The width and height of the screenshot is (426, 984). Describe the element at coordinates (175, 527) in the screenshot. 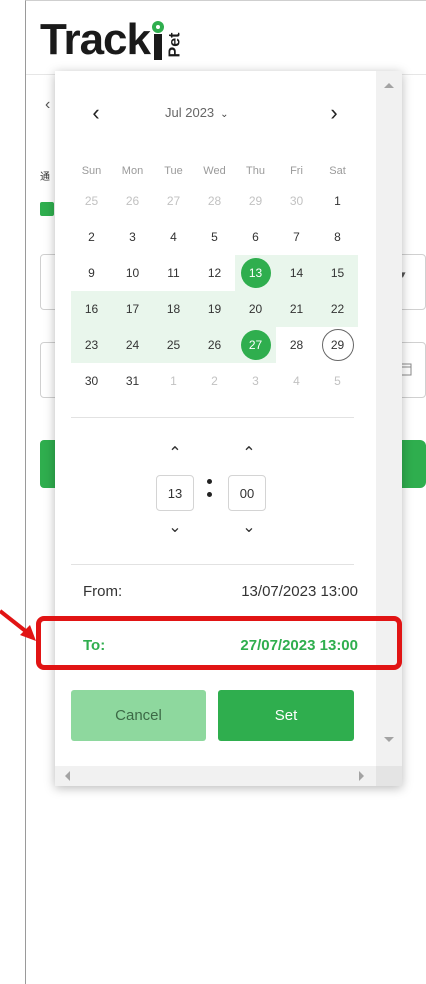

I see `hour-decrement-button: ⌄` at that location.